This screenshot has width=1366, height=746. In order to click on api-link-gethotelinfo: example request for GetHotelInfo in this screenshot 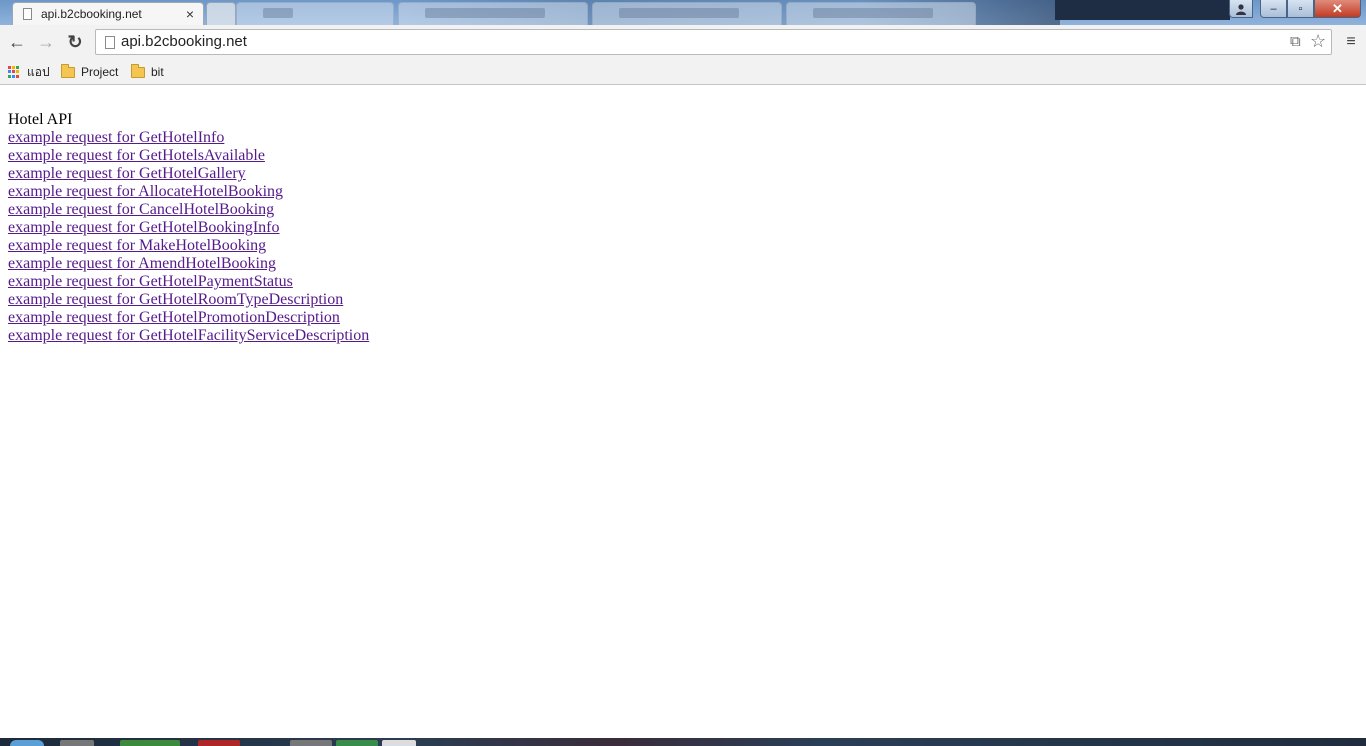, I will do `click(188, 138)`.